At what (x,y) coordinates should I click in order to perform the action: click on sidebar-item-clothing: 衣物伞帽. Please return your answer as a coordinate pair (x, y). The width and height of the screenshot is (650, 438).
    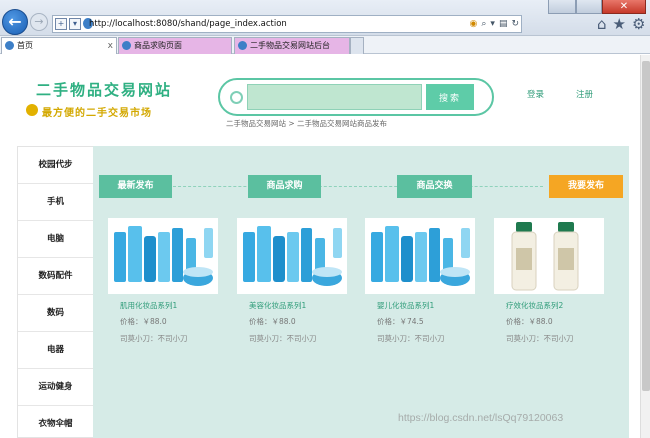
    Looking at the image, I should click on (55, 422).